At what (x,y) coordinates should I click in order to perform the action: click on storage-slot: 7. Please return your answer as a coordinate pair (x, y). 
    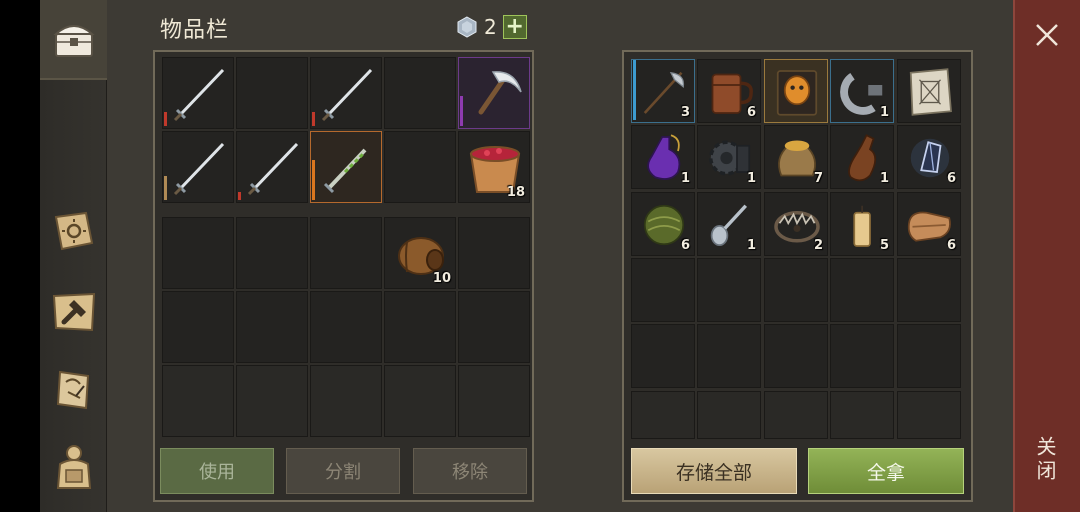
    Looking at the image, I should click on (796, 157).